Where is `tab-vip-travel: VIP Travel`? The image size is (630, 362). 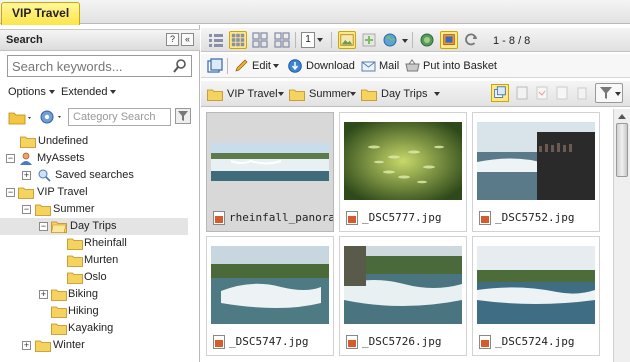
tab-vip-travel: VIP Travel is located at coordinates (41, 13).